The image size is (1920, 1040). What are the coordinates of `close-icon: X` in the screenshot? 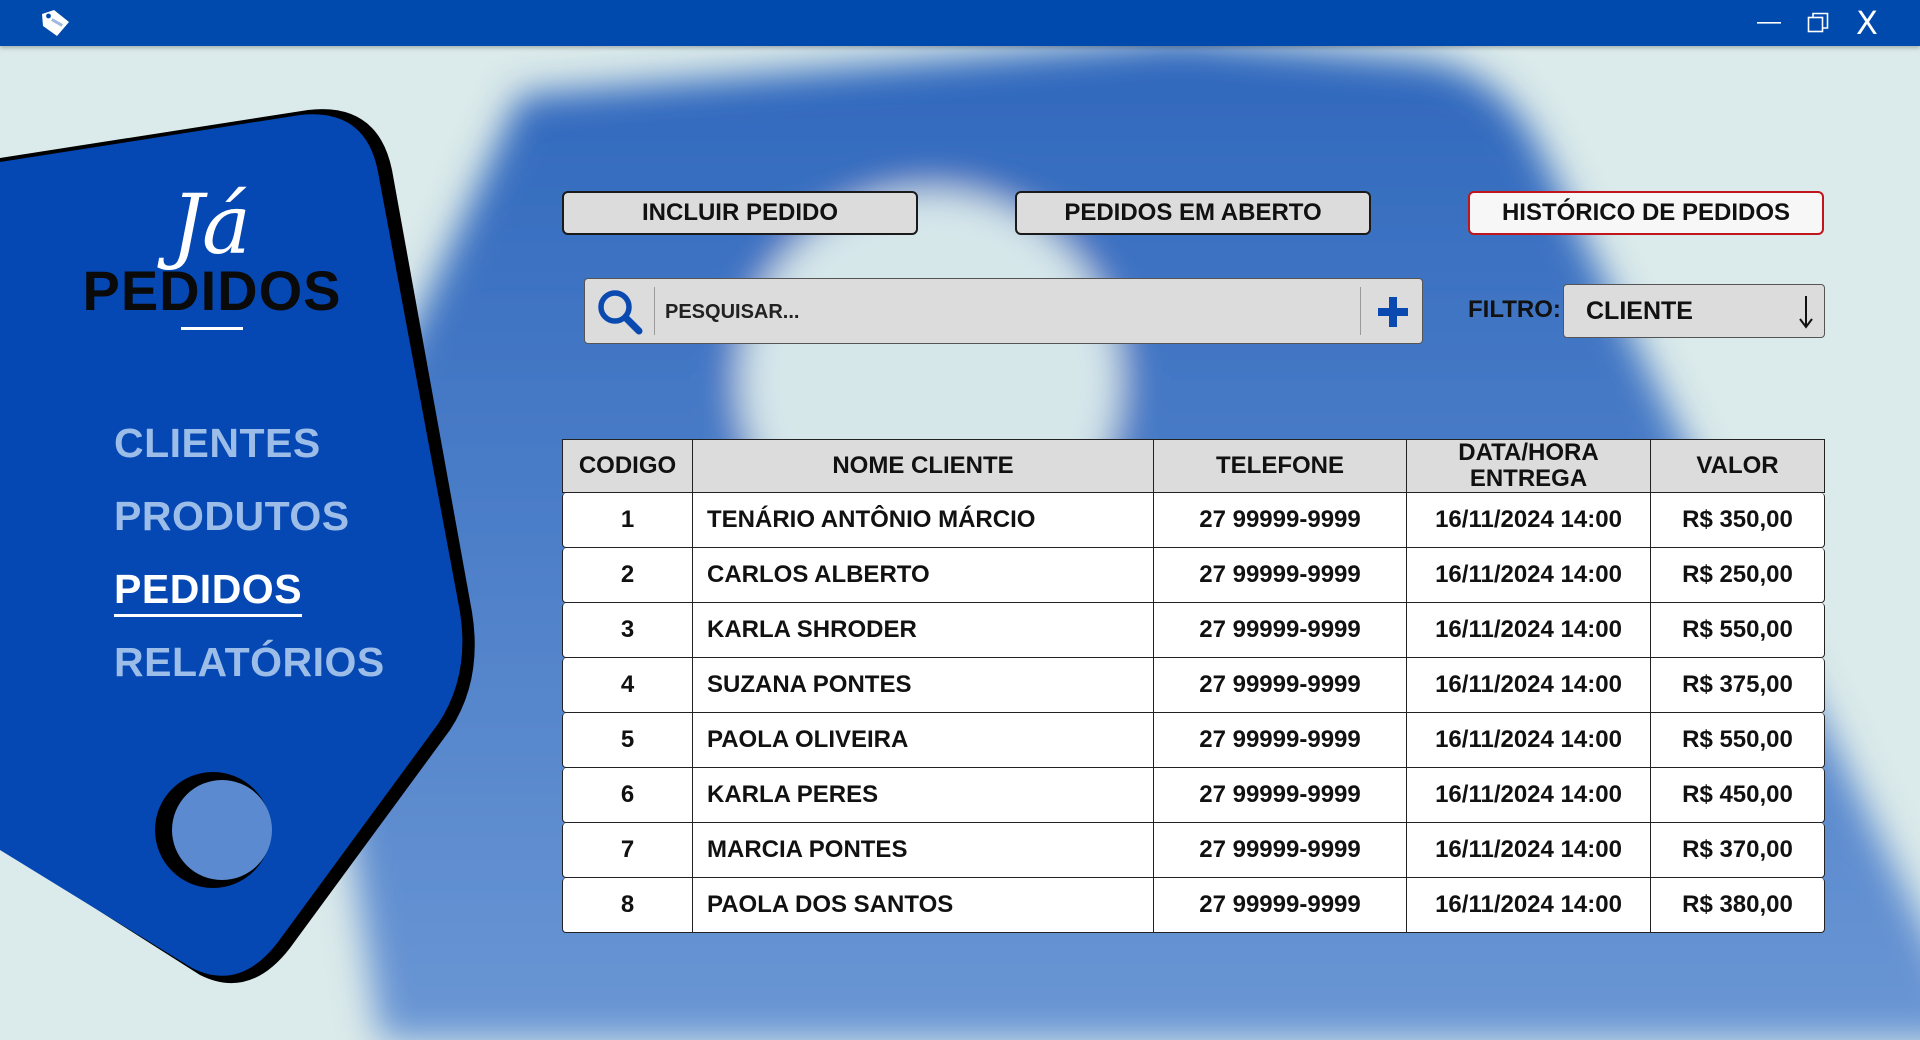 It's located at (1867, 23).